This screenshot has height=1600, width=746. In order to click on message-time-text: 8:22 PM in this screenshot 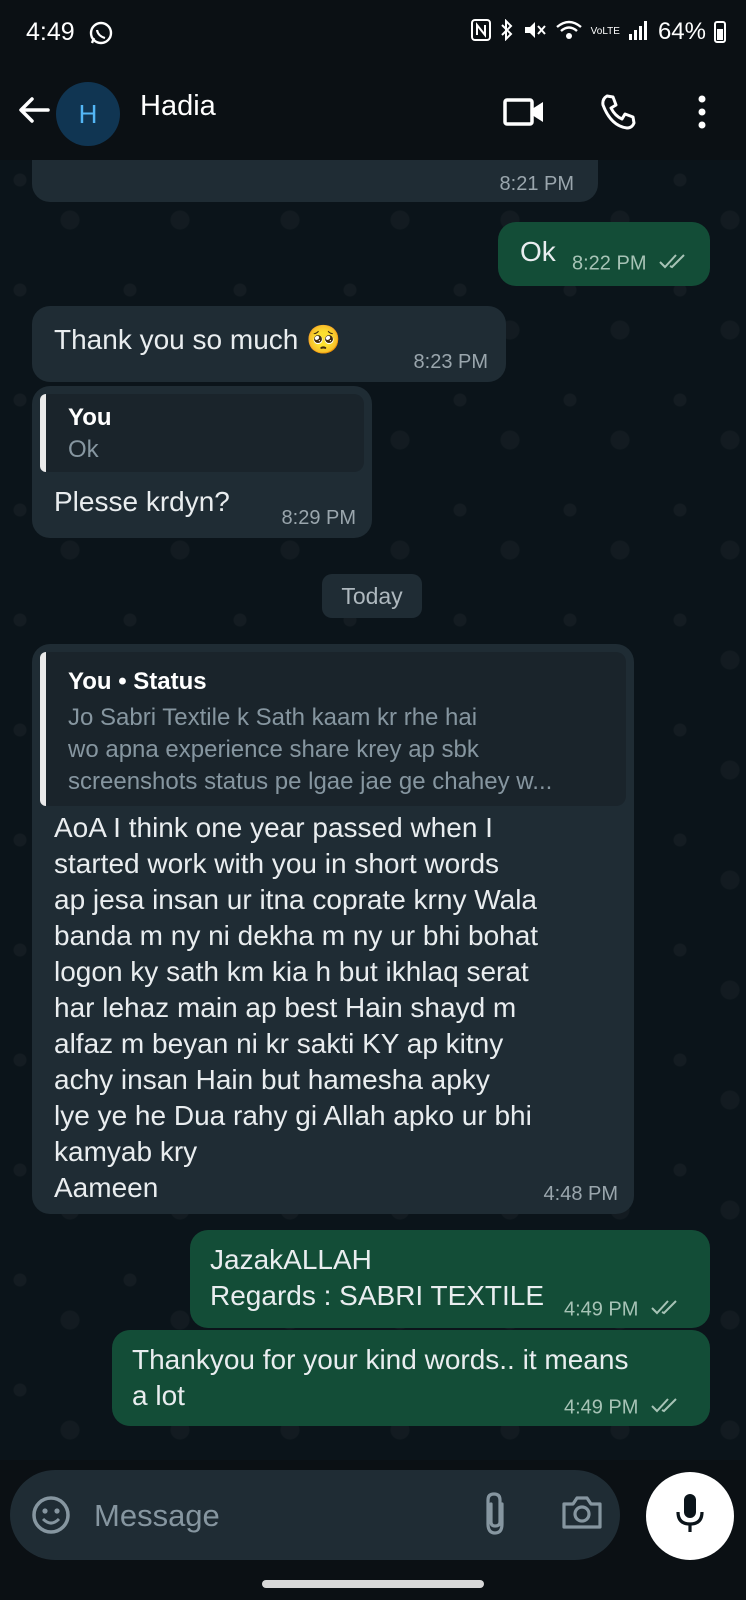, I will do `click(609, 263)`.